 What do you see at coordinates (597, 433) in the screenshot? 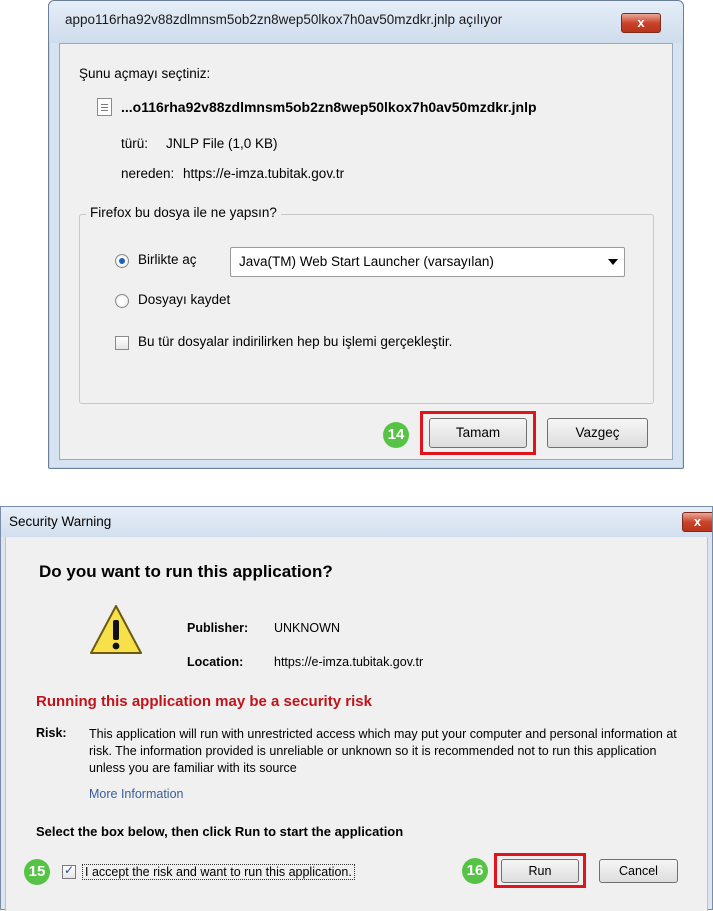
I see `cancel-button: Vazgeç` at bounding box center [597, 433].